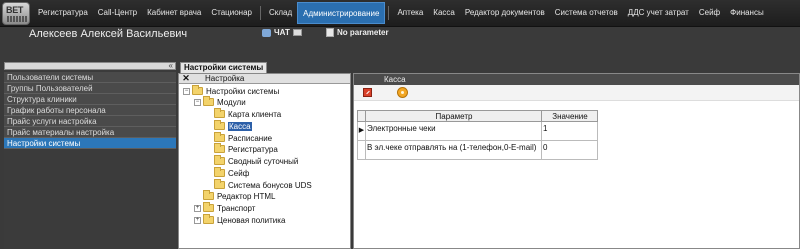 The image size is (800, 249). What do you see at coordinates (569, 150) in the screenshot?
I see `value-cell: 0` at bounding box center [569, 150].